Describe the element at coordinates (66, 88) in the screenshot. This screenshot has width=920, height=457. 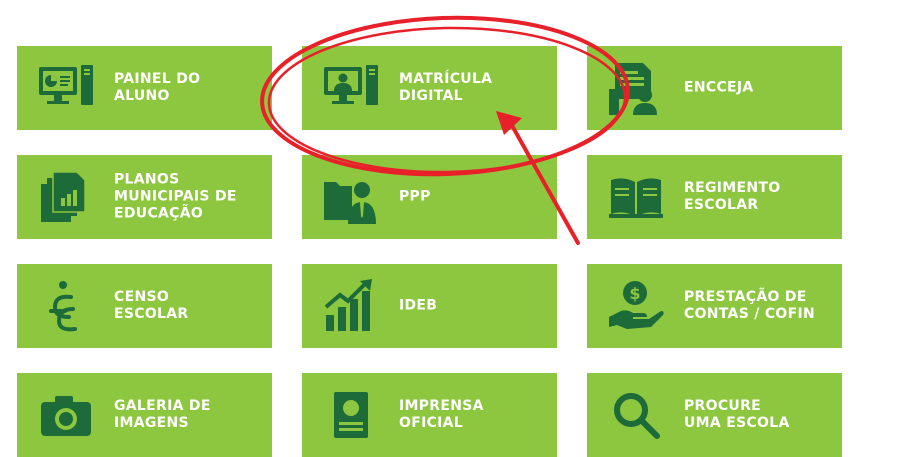
I see `computer-chart-icon` at that location.